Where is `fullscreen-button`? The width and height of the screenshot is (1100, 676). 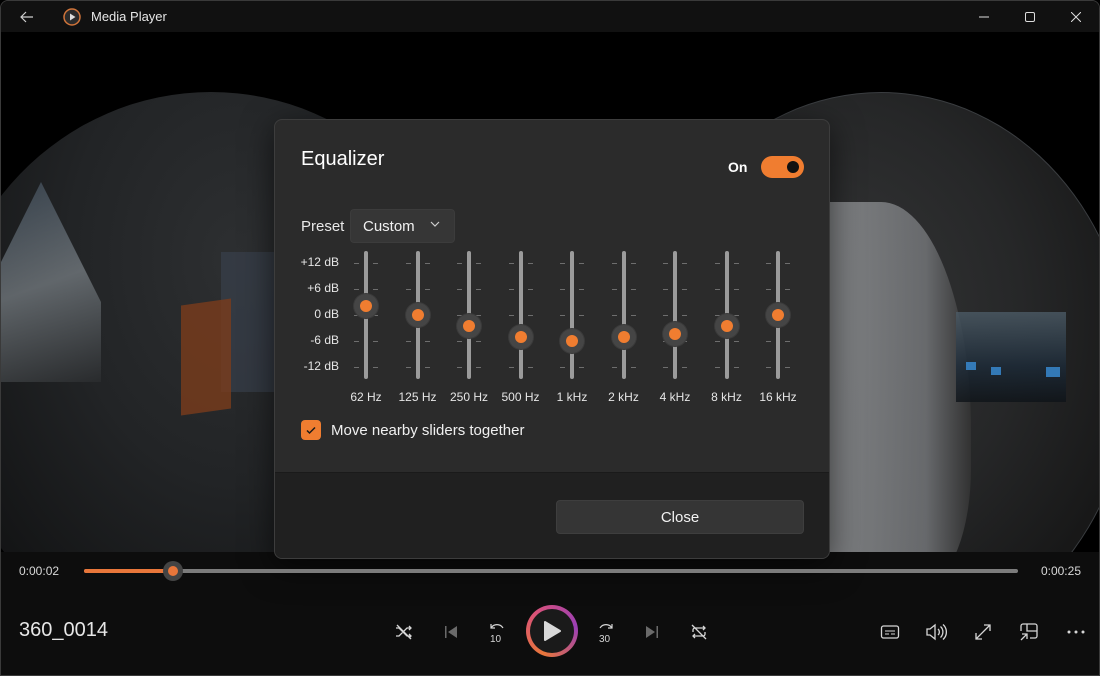
fullscreen-button is located at coordinates (983, 632).